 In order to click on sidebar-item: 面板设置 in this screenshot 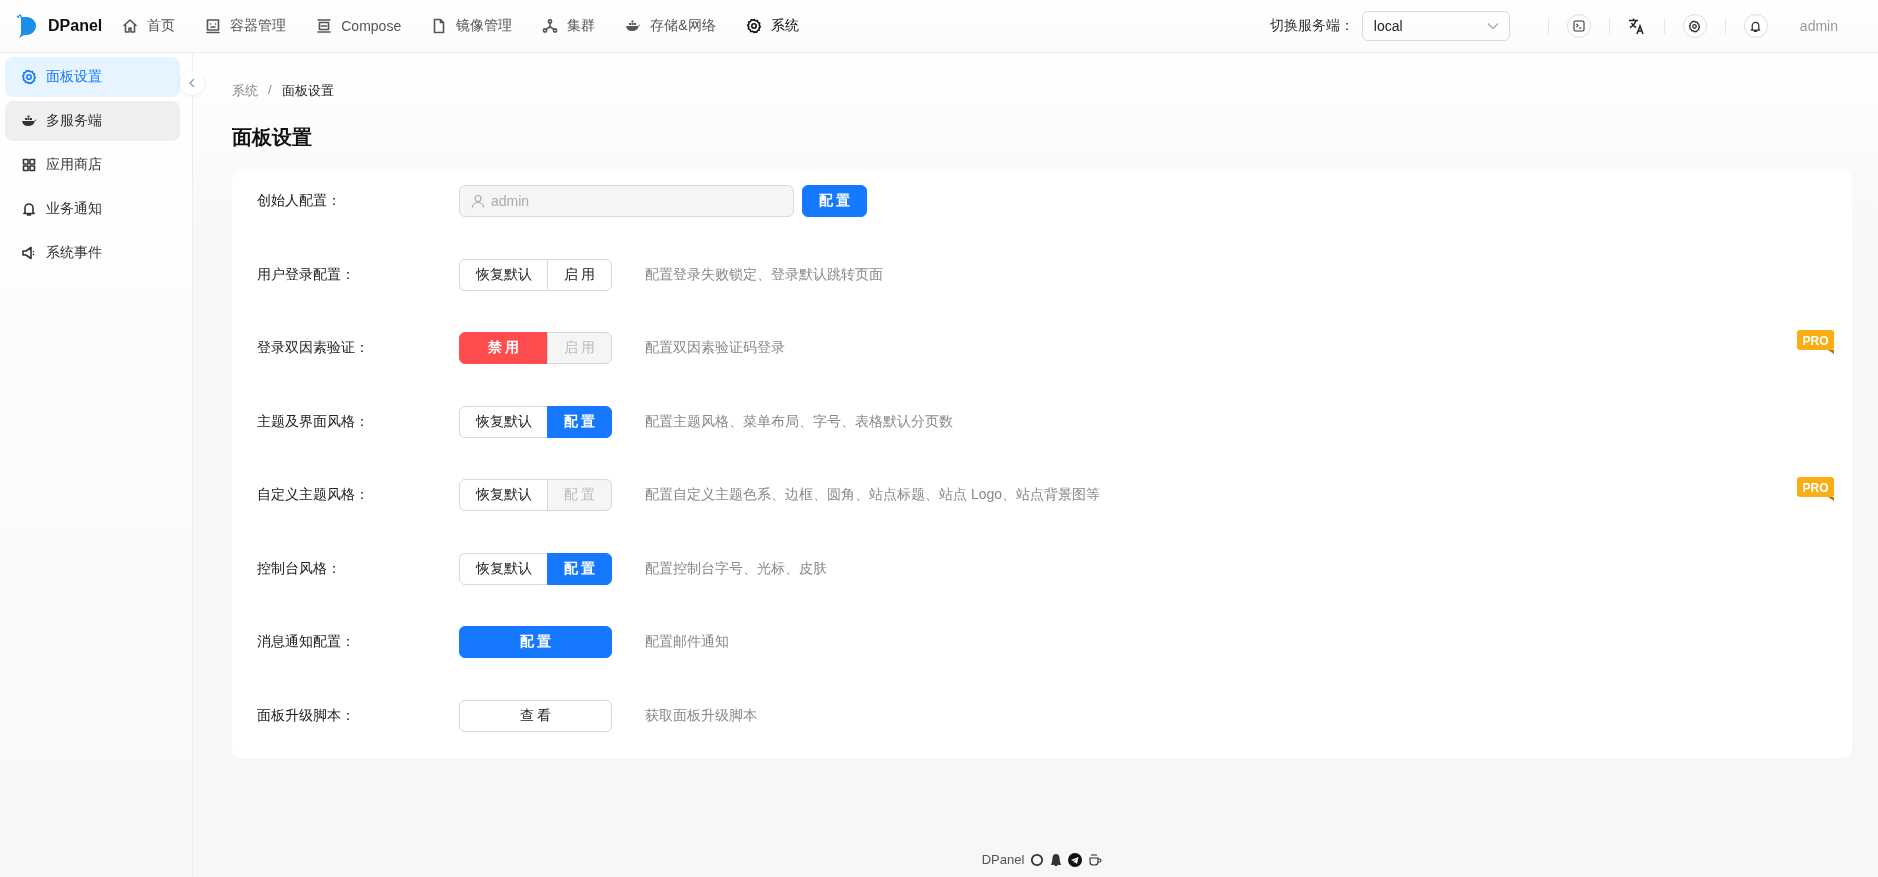, I will do `click(92, 77)`.